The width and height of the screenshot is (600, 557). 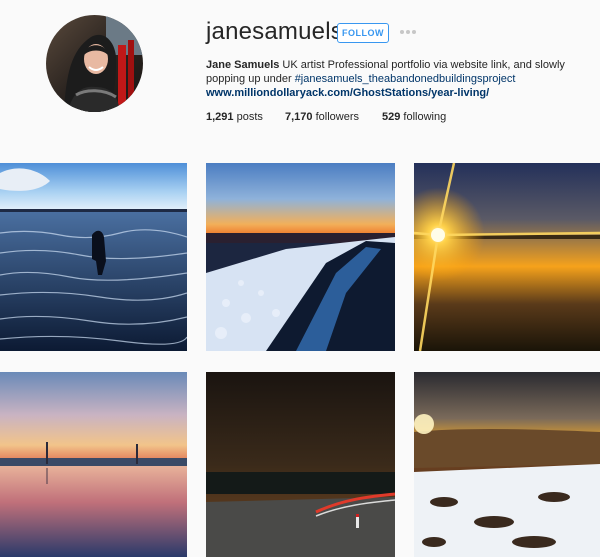 I want to click on followers-label: followers, so click(x=335, y=117).